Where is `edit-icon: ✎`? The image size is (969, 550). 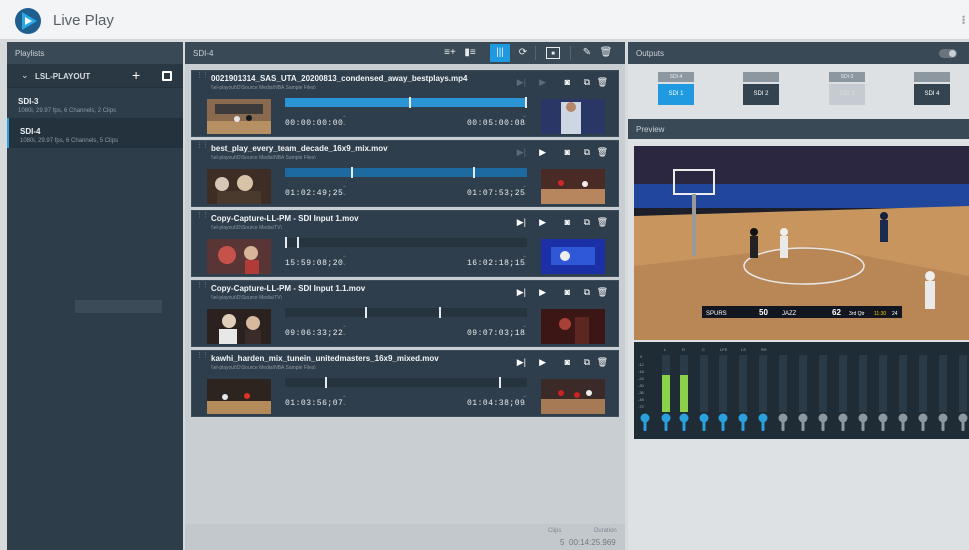
edit-icon: ✎ is located at coordinates (587, 53).